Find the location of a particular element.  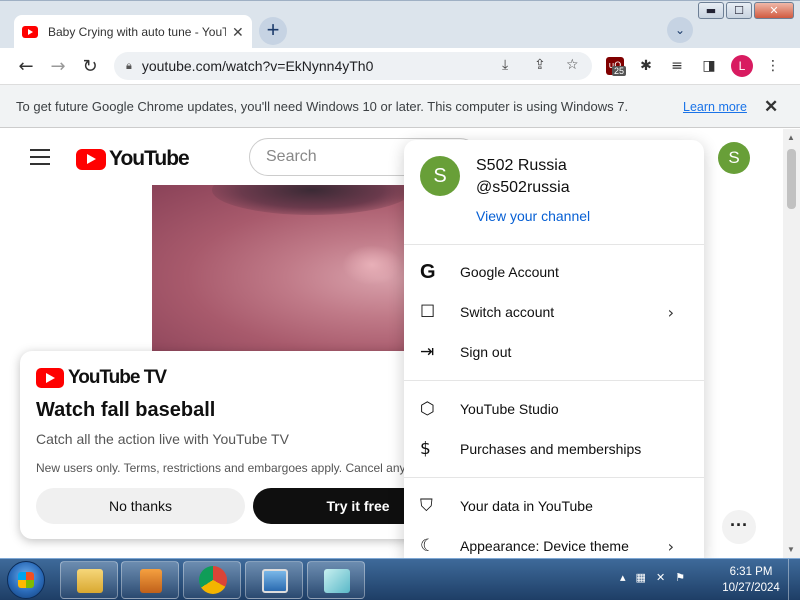

scroll-down-icon: ▼ is located at coordinates (791, 549).